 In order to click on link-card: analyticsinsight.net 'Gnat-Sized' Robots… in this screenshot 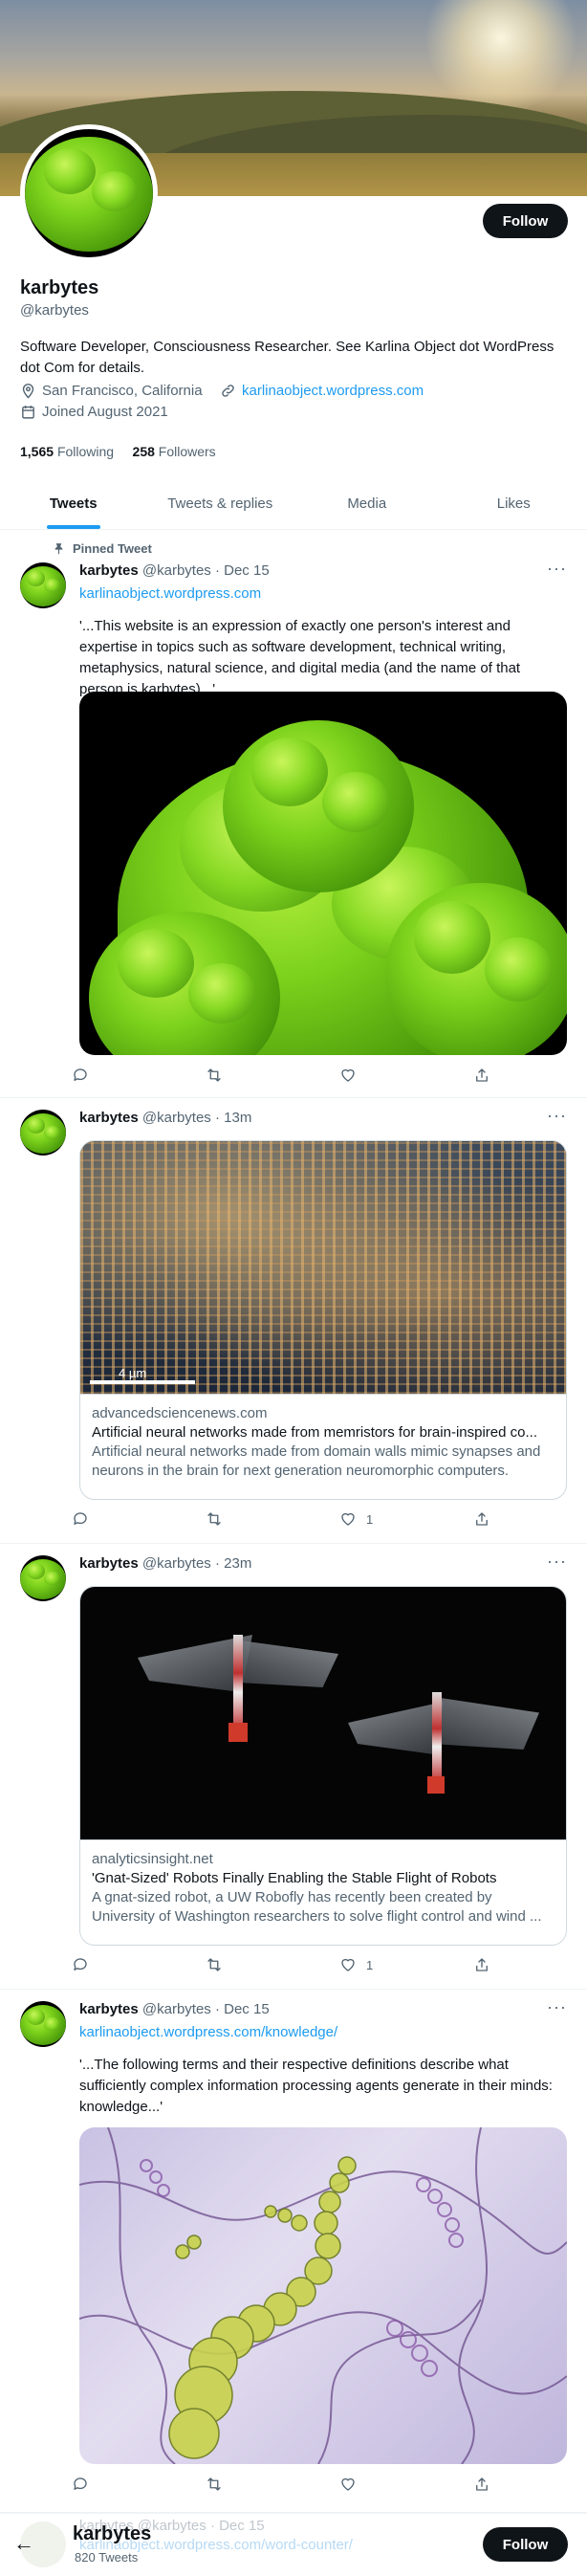, I will do `click(323, 1766)`.